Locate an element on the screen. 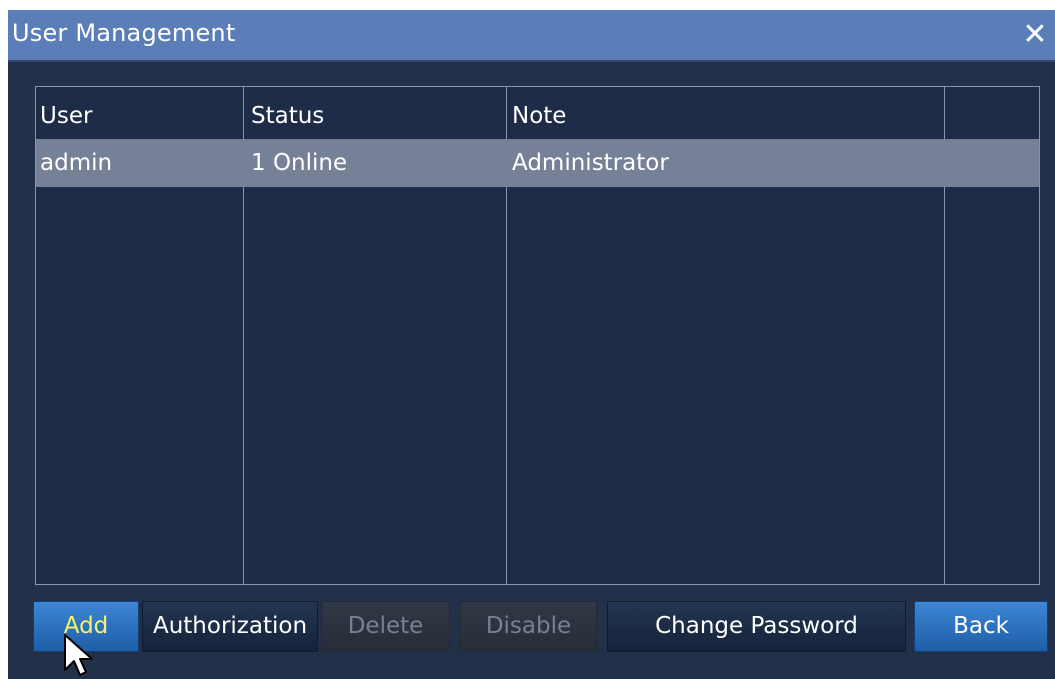 The height and width of the screenshot is (679, 1055). delete-button: Delete is located at coordinates (385, 626).